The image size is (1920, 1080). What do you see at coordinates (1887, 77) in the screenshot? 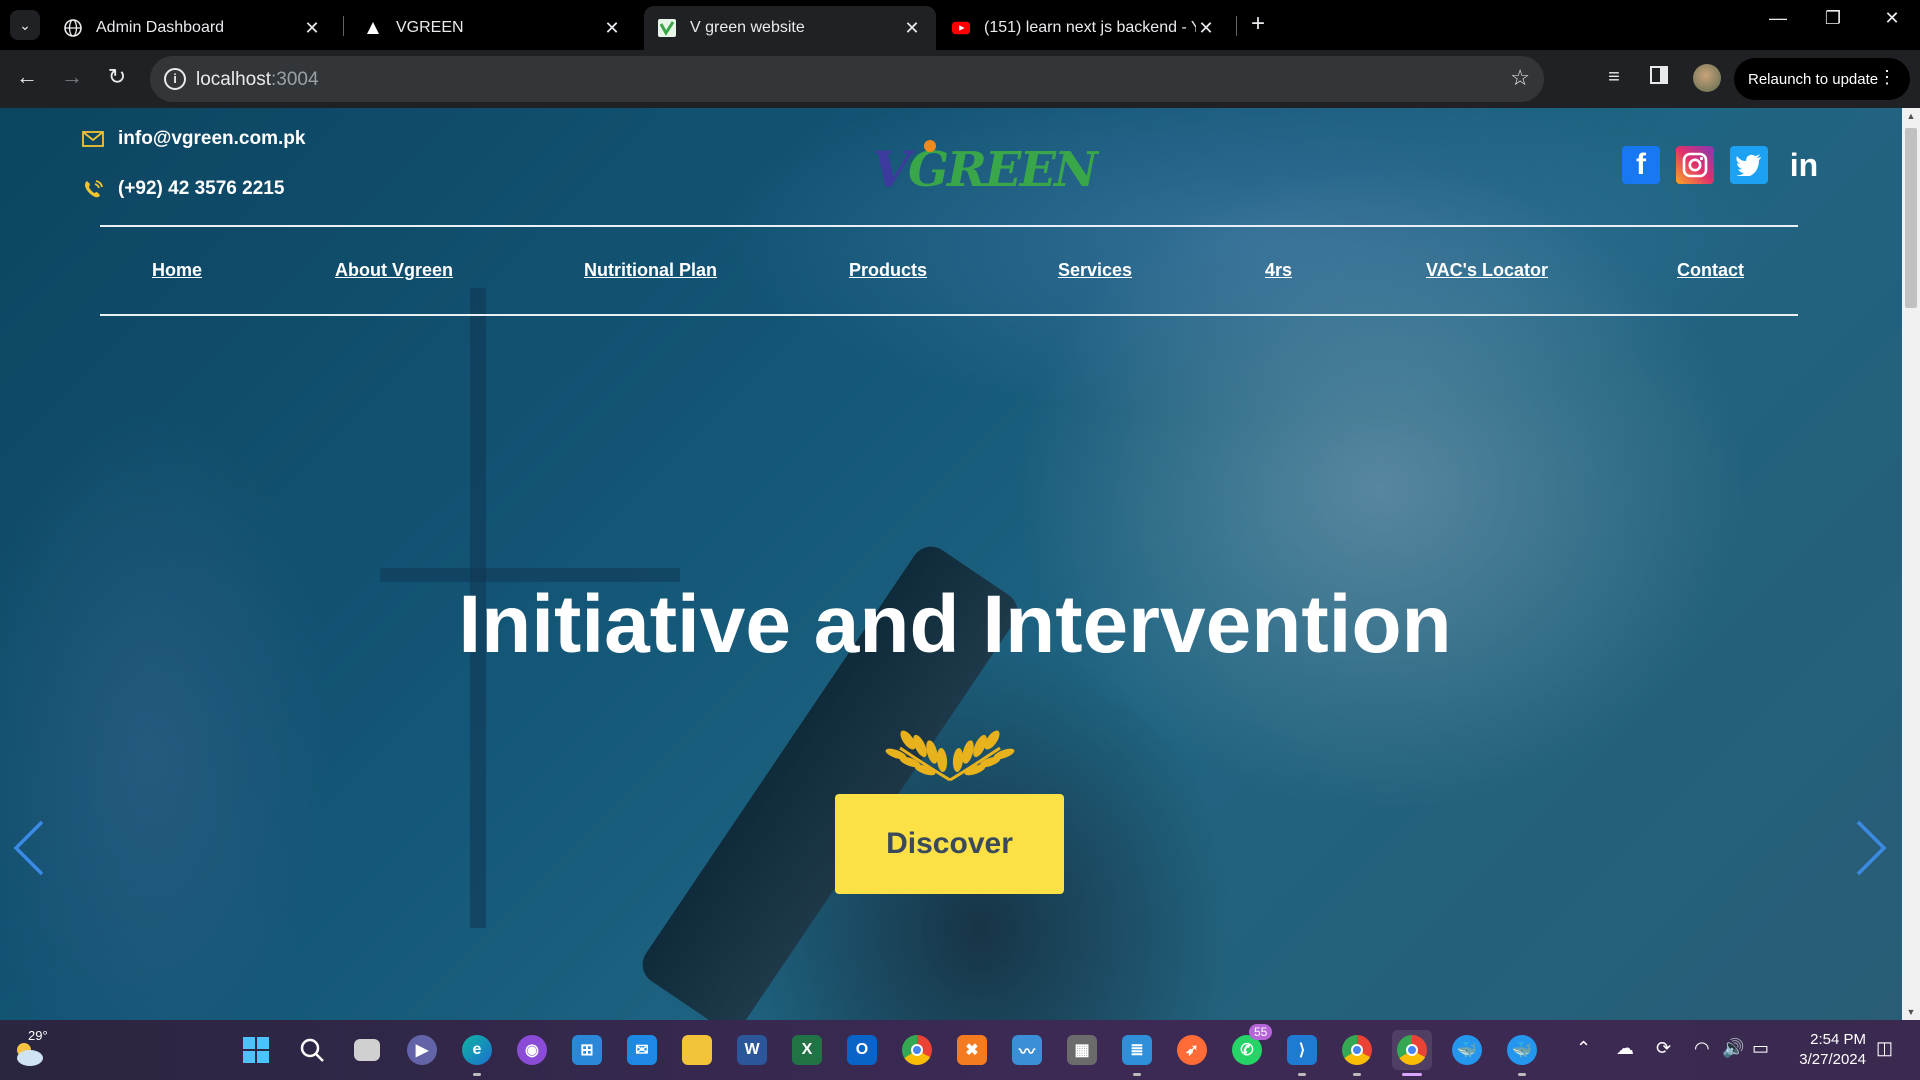
I see `more-menu-icon: ⋮` at bounding box center [1887, 77].